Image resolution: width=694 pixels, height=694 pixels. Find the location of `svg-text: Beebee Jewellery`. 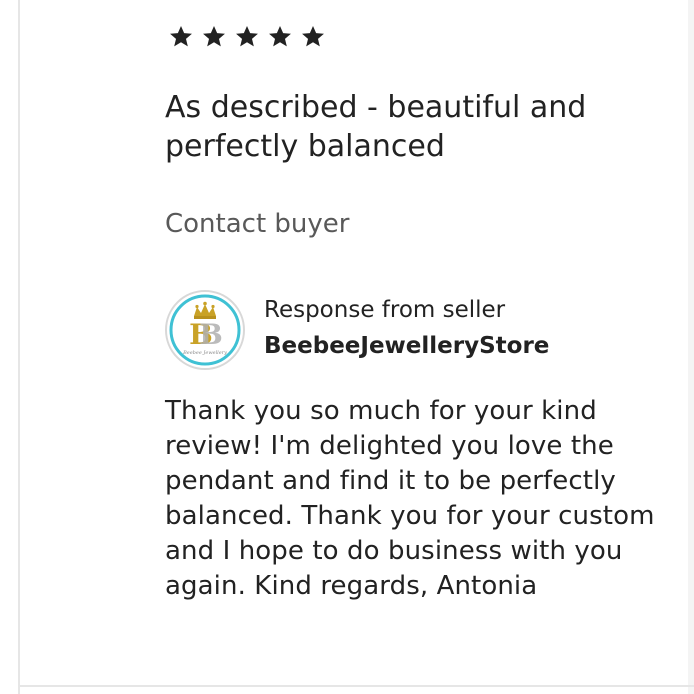

svg-text: Beebee Jewellery is located at coordinates (204, 353).